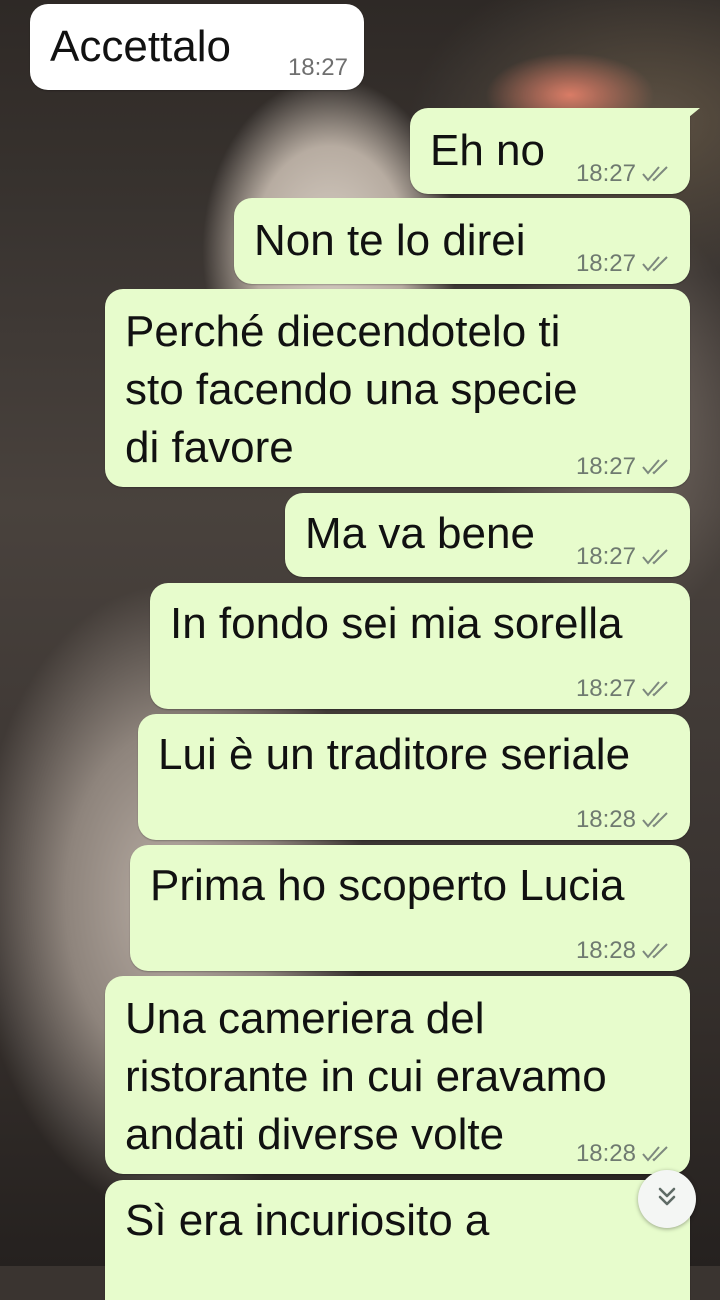 This screenshot has height=1300, width=720. I want to click on message-line: ristorante in cui eravamo, so click(366, 1076).